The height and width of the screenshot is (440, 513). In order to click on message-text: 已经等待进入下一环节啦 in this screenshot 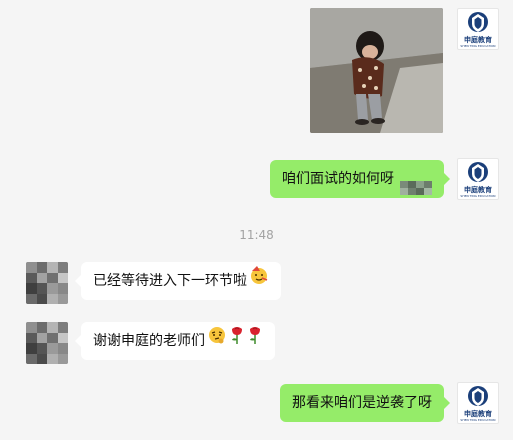, I will do `click(170, 281)`.